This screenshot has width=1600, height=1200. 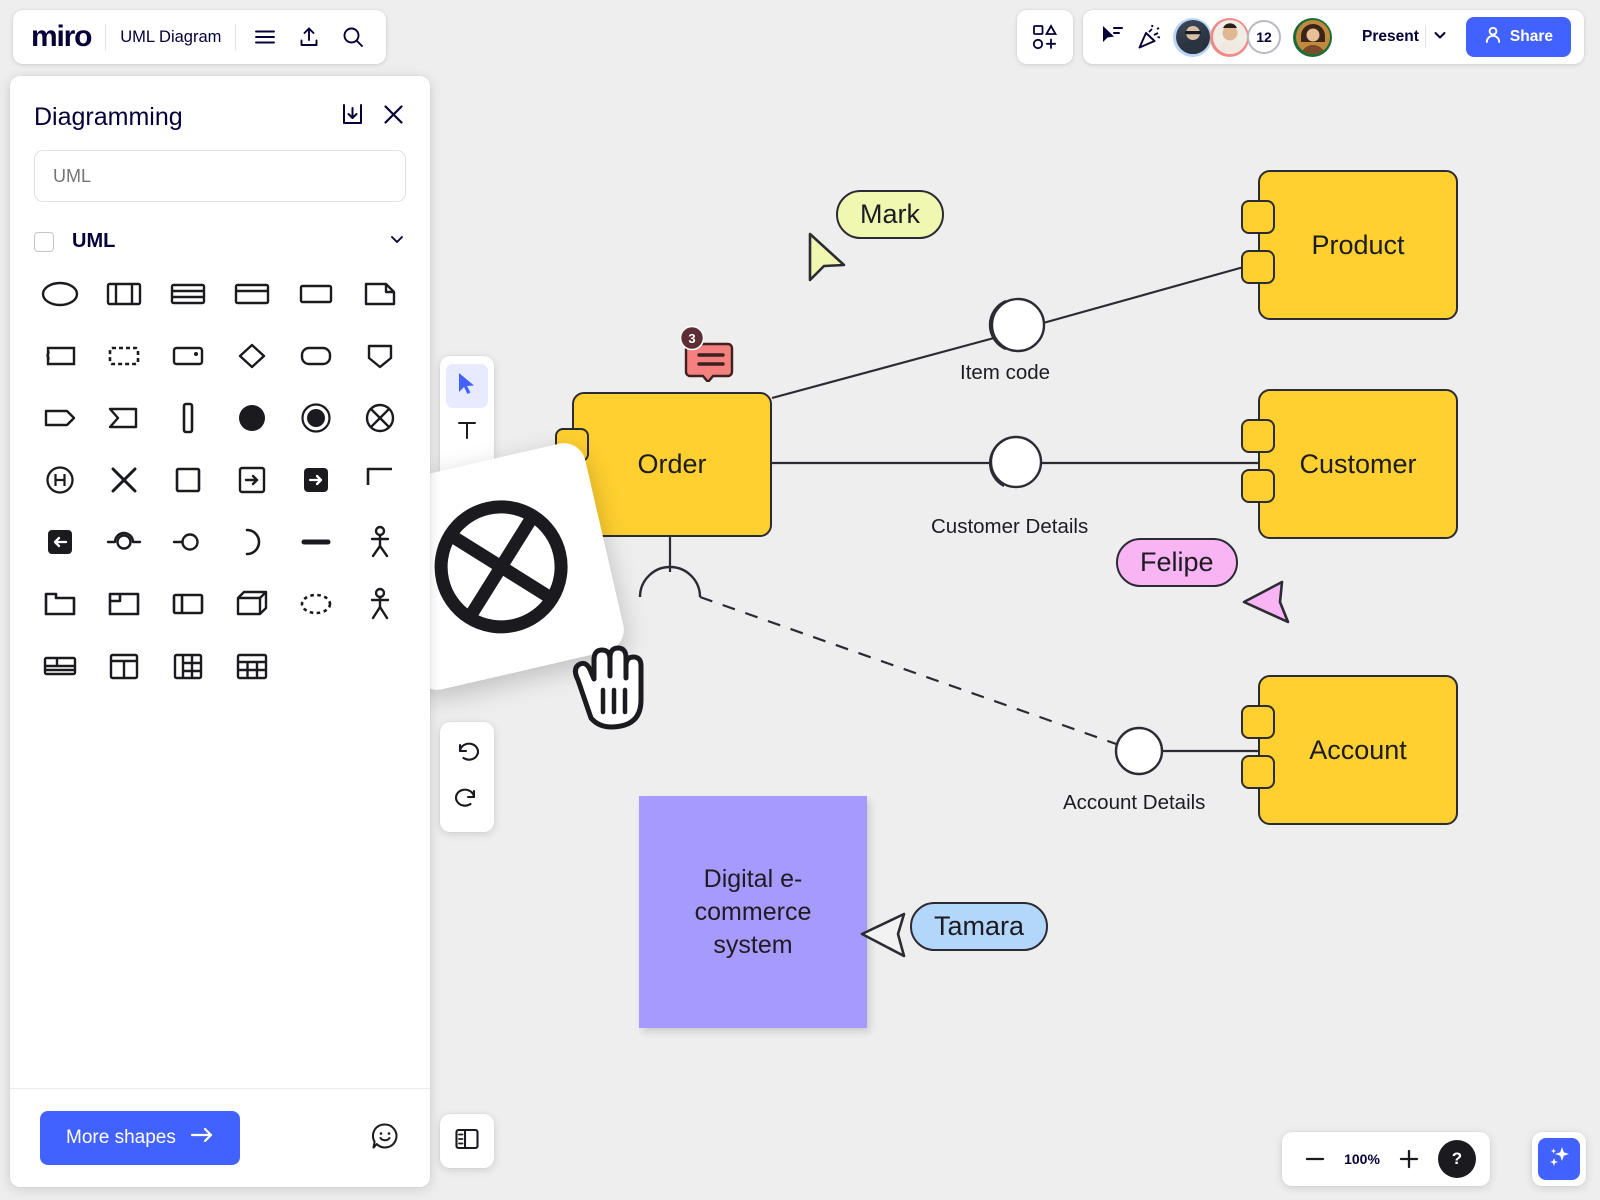 I want to click on avatar-current-user, so click(x=1313, y=37).